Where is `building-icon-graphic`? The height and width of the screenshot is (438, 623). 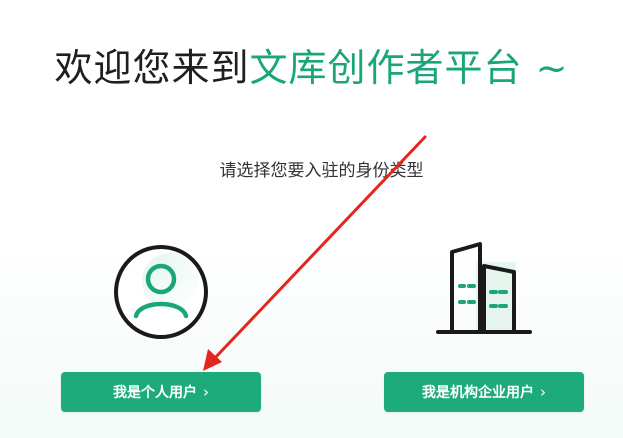
building-icon-graphic is located at coordinates (484, 288).